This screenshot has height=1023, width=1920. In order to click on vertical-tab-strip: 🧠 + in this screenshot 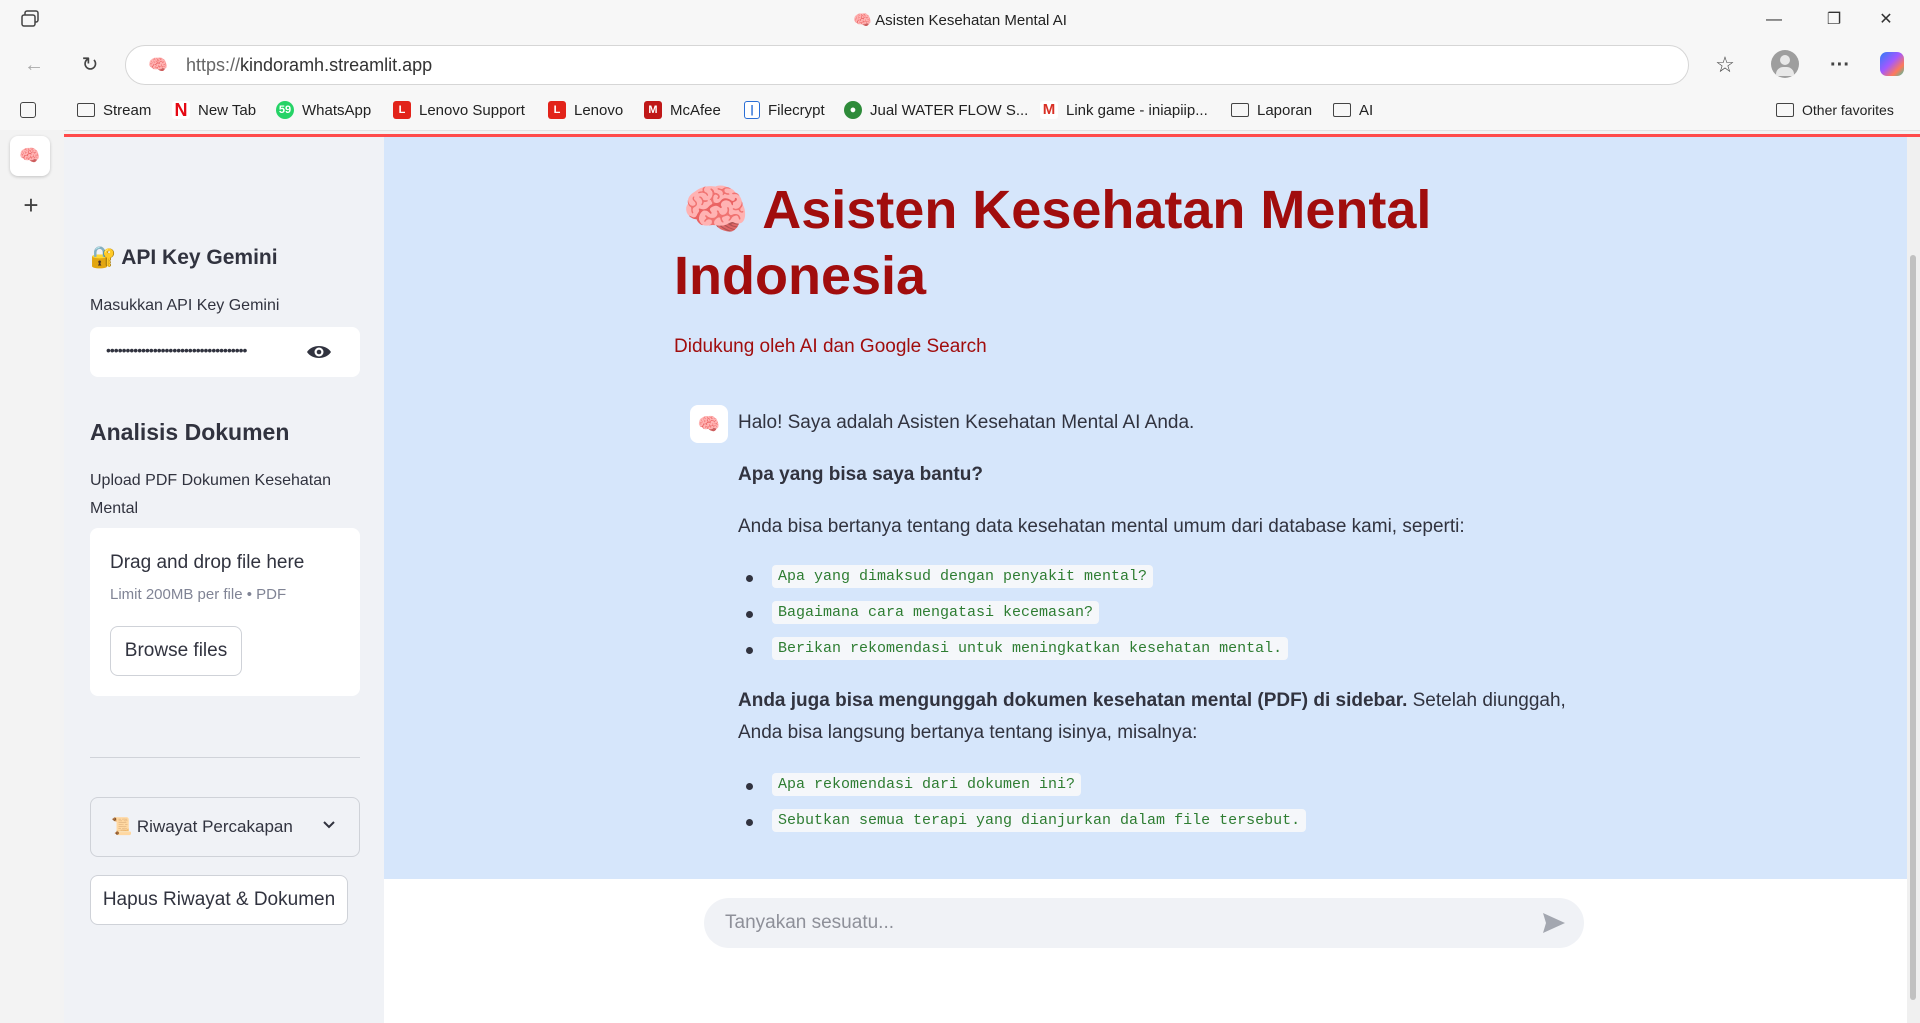, I will do `click(32, 575)`.